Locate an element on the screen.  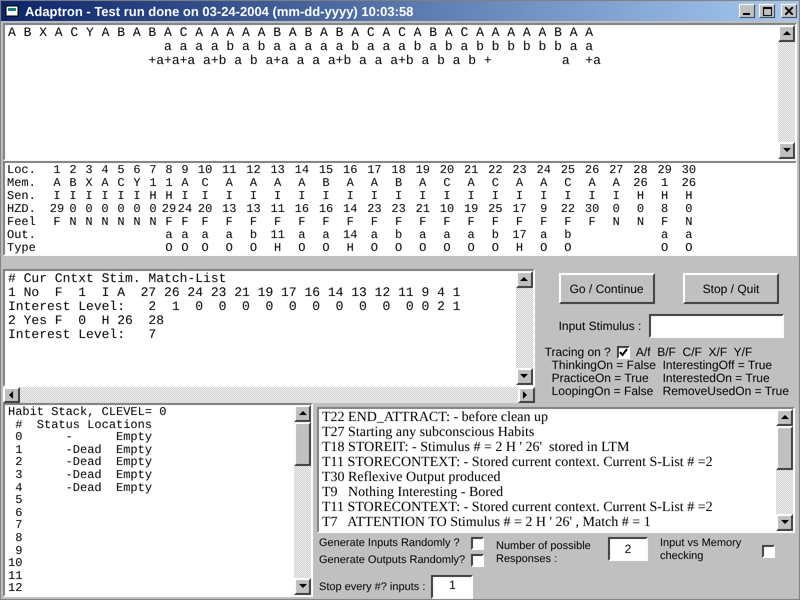
table-cell-text: 27 is located at coordinates (616, 170).